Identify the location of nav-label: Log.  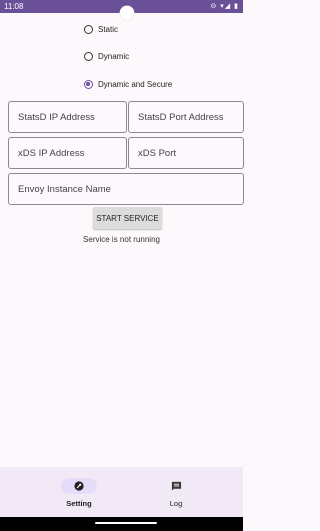
(176, 503).